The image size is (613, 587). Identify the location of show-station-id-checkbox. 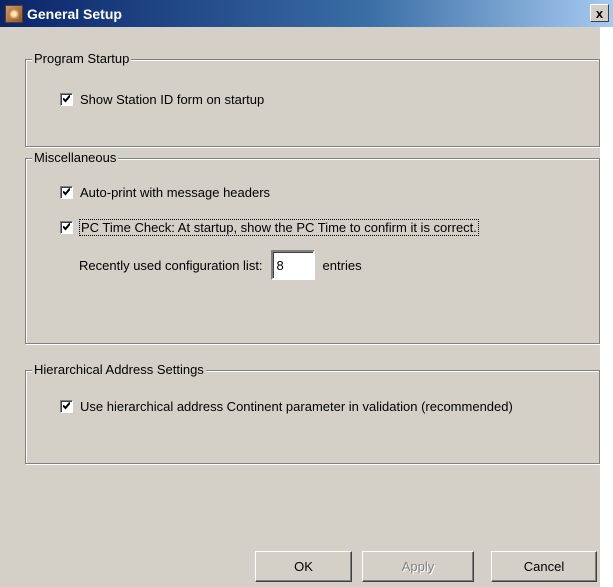
(66, 99).